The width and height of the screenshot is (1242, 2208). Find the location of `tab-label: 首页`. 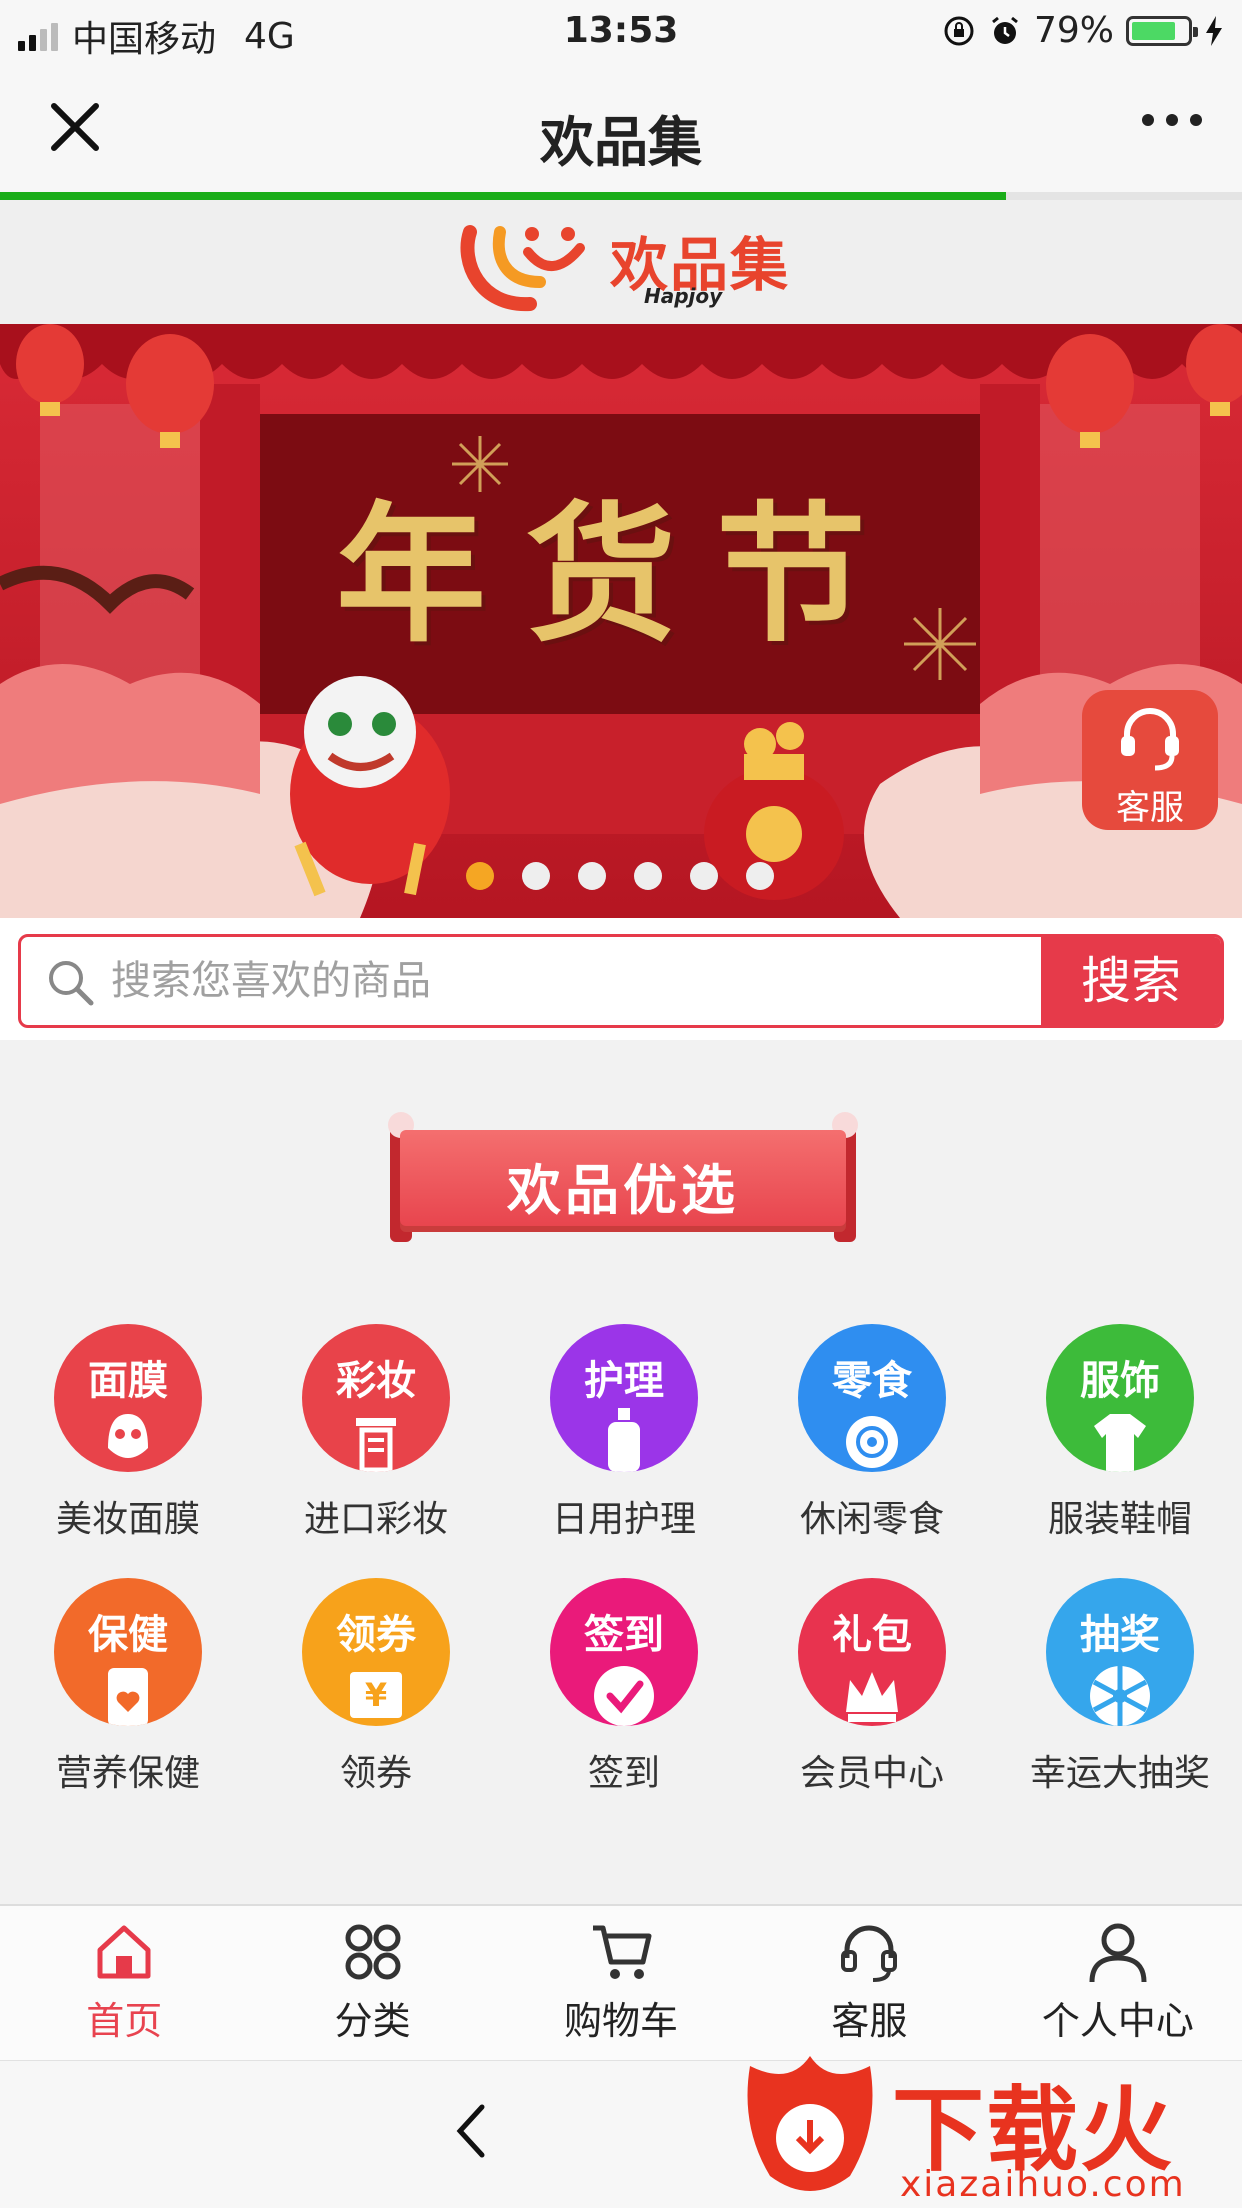

tab-label: 首页 is located at coordinates (124, 2021).